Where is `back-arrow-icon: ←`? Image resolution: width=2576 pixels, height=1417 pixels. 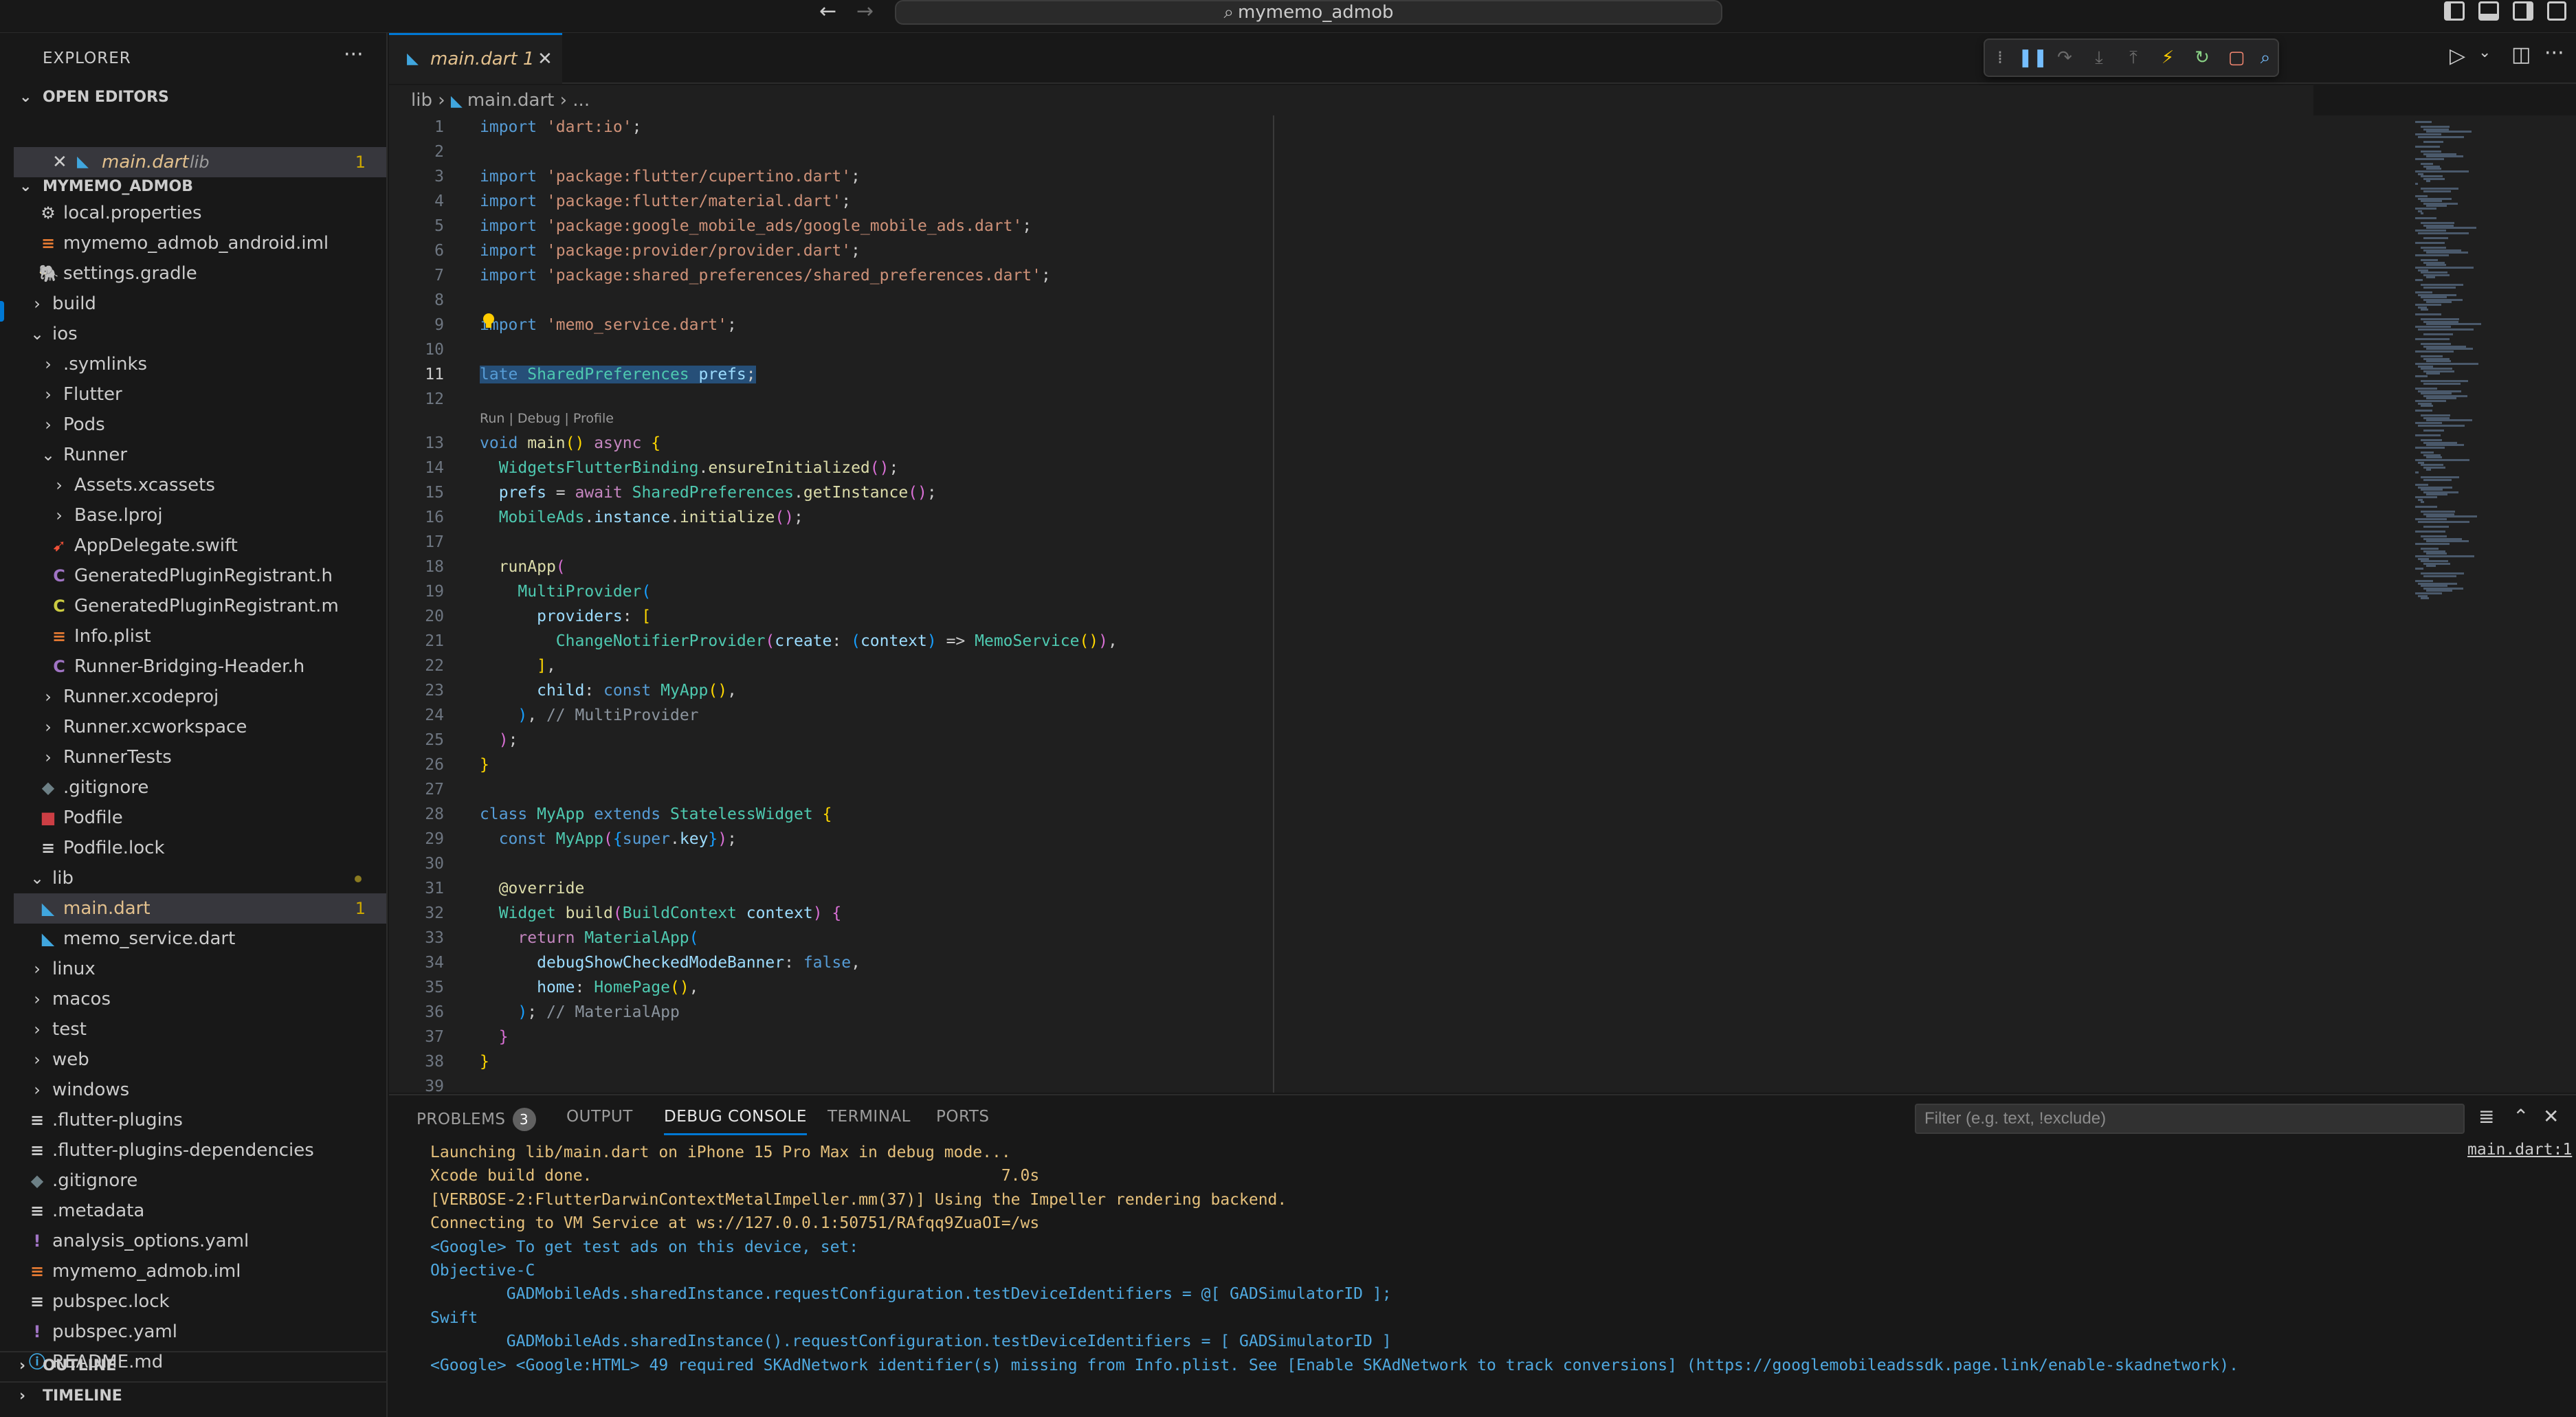 back-arrow-icon: ← is located at coordinates (827, 11).